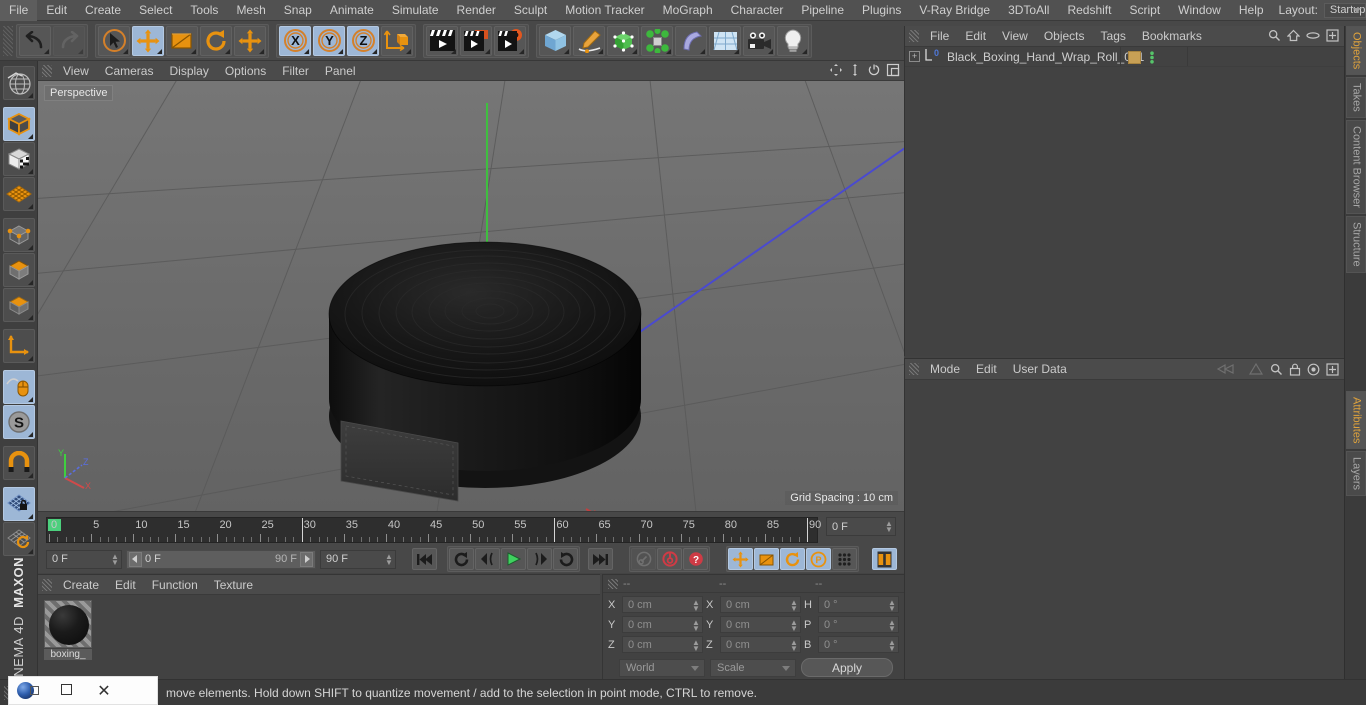  What do you see at coordinates (986, 369) in the screenshot?
I see `attribute-menu-edit: Edit` at bounding box center [986, 369].